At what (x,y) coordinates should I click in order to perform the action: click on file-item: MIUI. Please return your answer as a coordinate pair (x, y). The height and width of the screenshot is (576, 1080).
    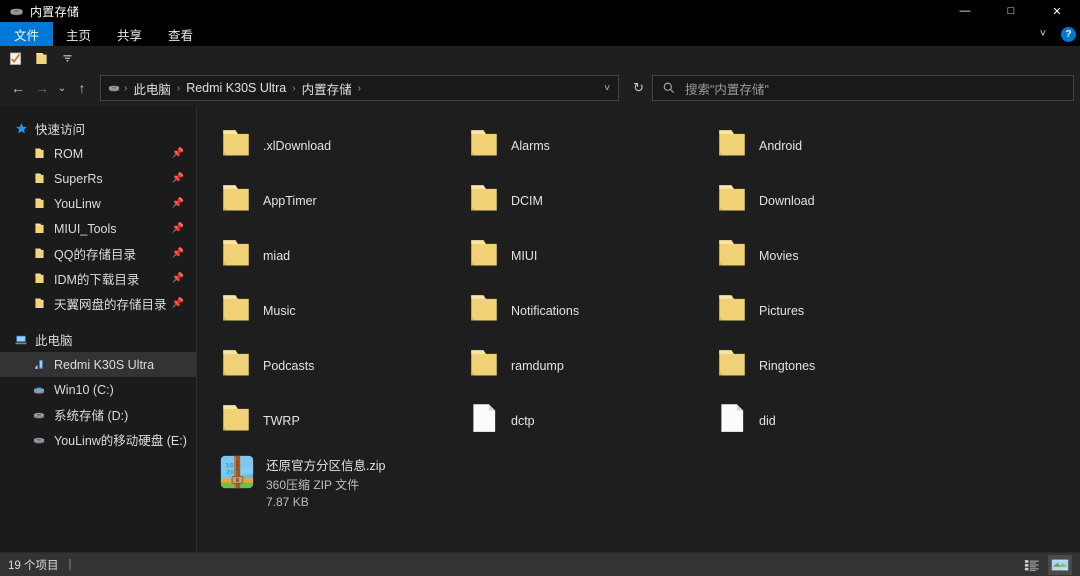
    Looking at the image, I should click on (587, 255).